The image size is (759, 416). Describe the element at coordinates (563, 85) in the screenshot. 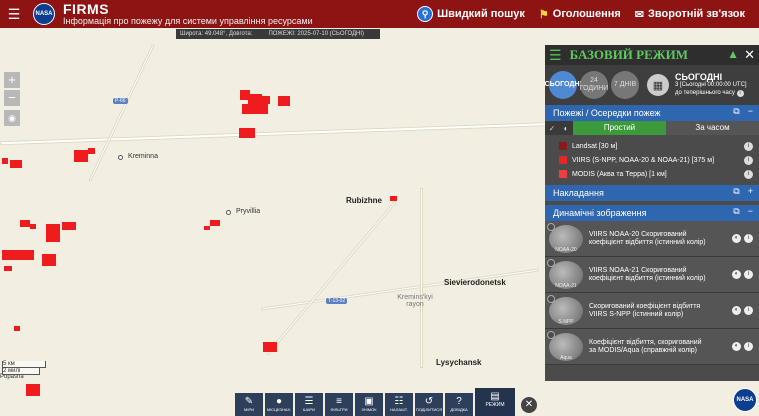

I see `date-chip-today: СЬОГОДНІ` at that location.